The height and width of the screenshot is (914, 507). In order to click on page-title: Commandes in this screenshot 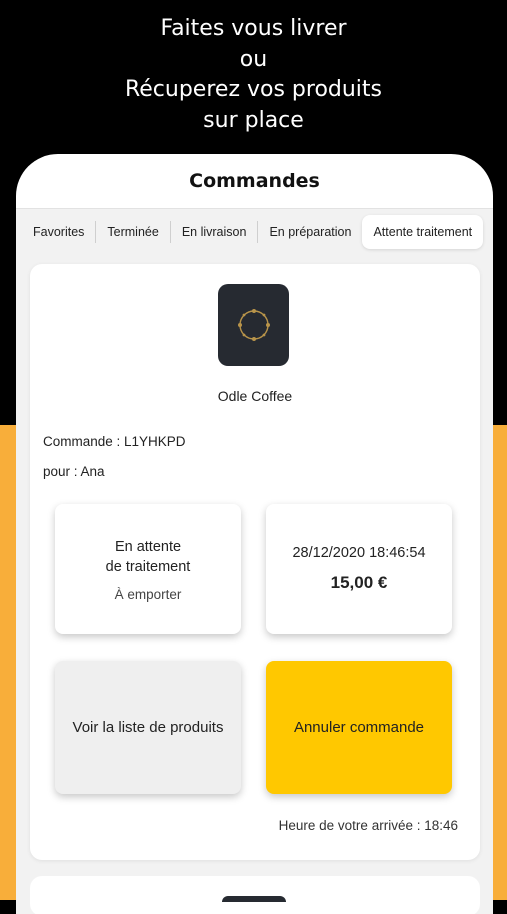, I will do `click(254, 181)`.